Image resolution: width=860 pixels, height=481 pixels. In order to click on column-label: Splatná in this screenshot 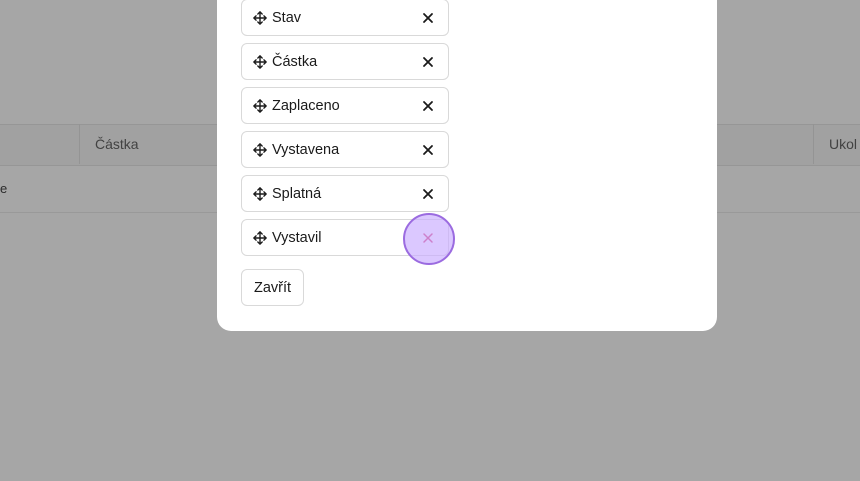, I will do `click(297, 193)`.